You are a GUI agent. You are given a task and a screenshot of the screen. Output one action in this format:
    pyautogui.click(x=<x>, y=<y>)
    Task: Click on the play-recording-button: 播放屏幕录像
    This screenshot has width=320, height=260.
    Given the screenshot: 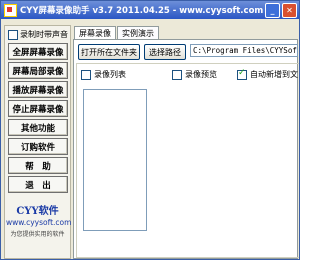 What is the action you would take?
    pyautogui.click(x=38, y=89)
    